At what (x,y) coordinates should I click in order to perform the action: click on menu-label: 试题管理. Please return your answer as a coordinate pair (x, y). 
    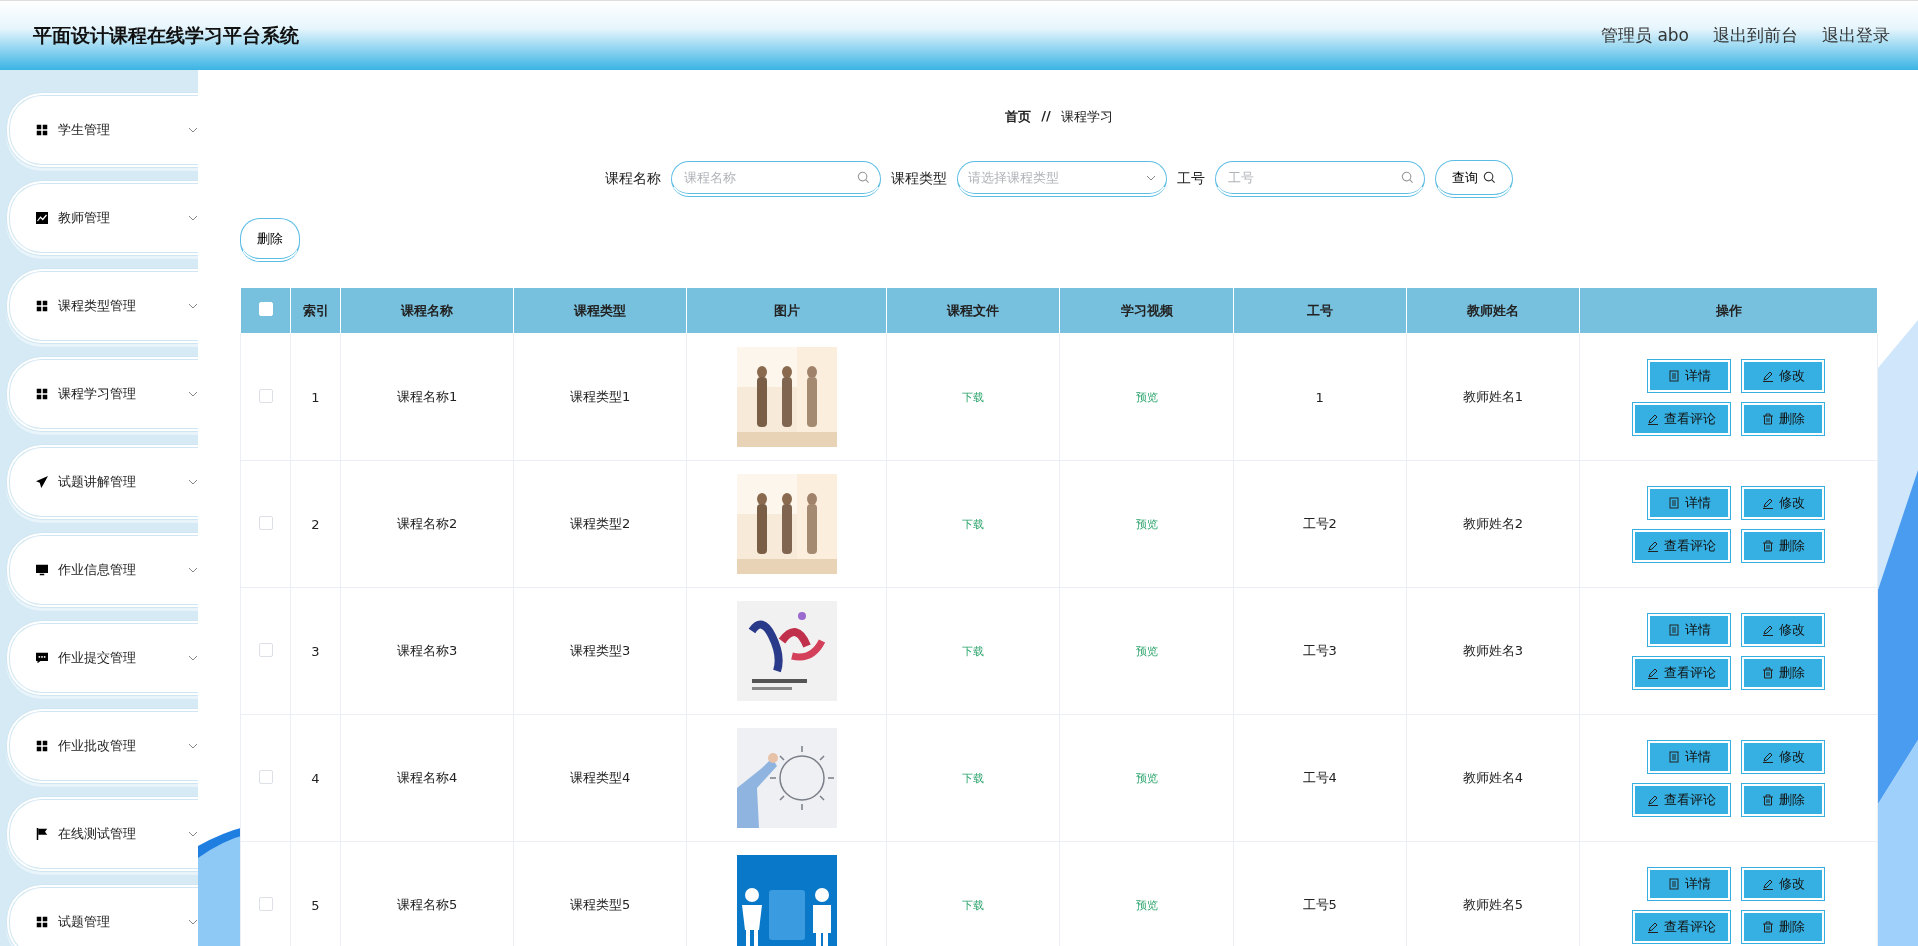
    Looking at the image, I should click on (84, 922).